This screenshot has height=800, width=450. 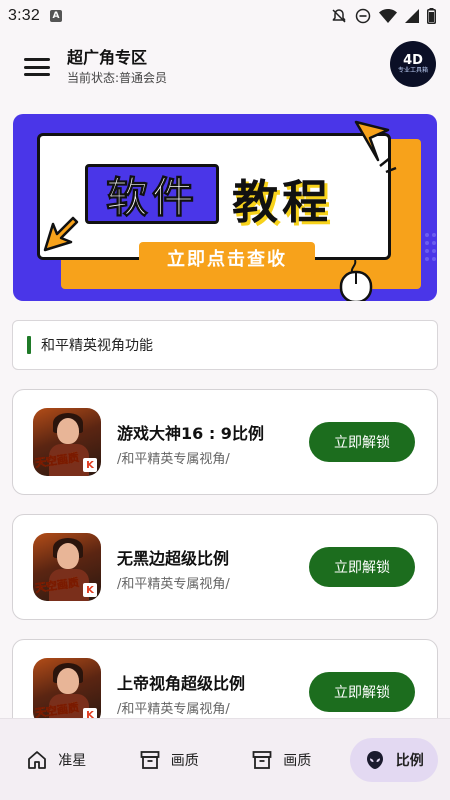 I want to click on banner-word-tutorial: 教程, so click(x=282, y=202).